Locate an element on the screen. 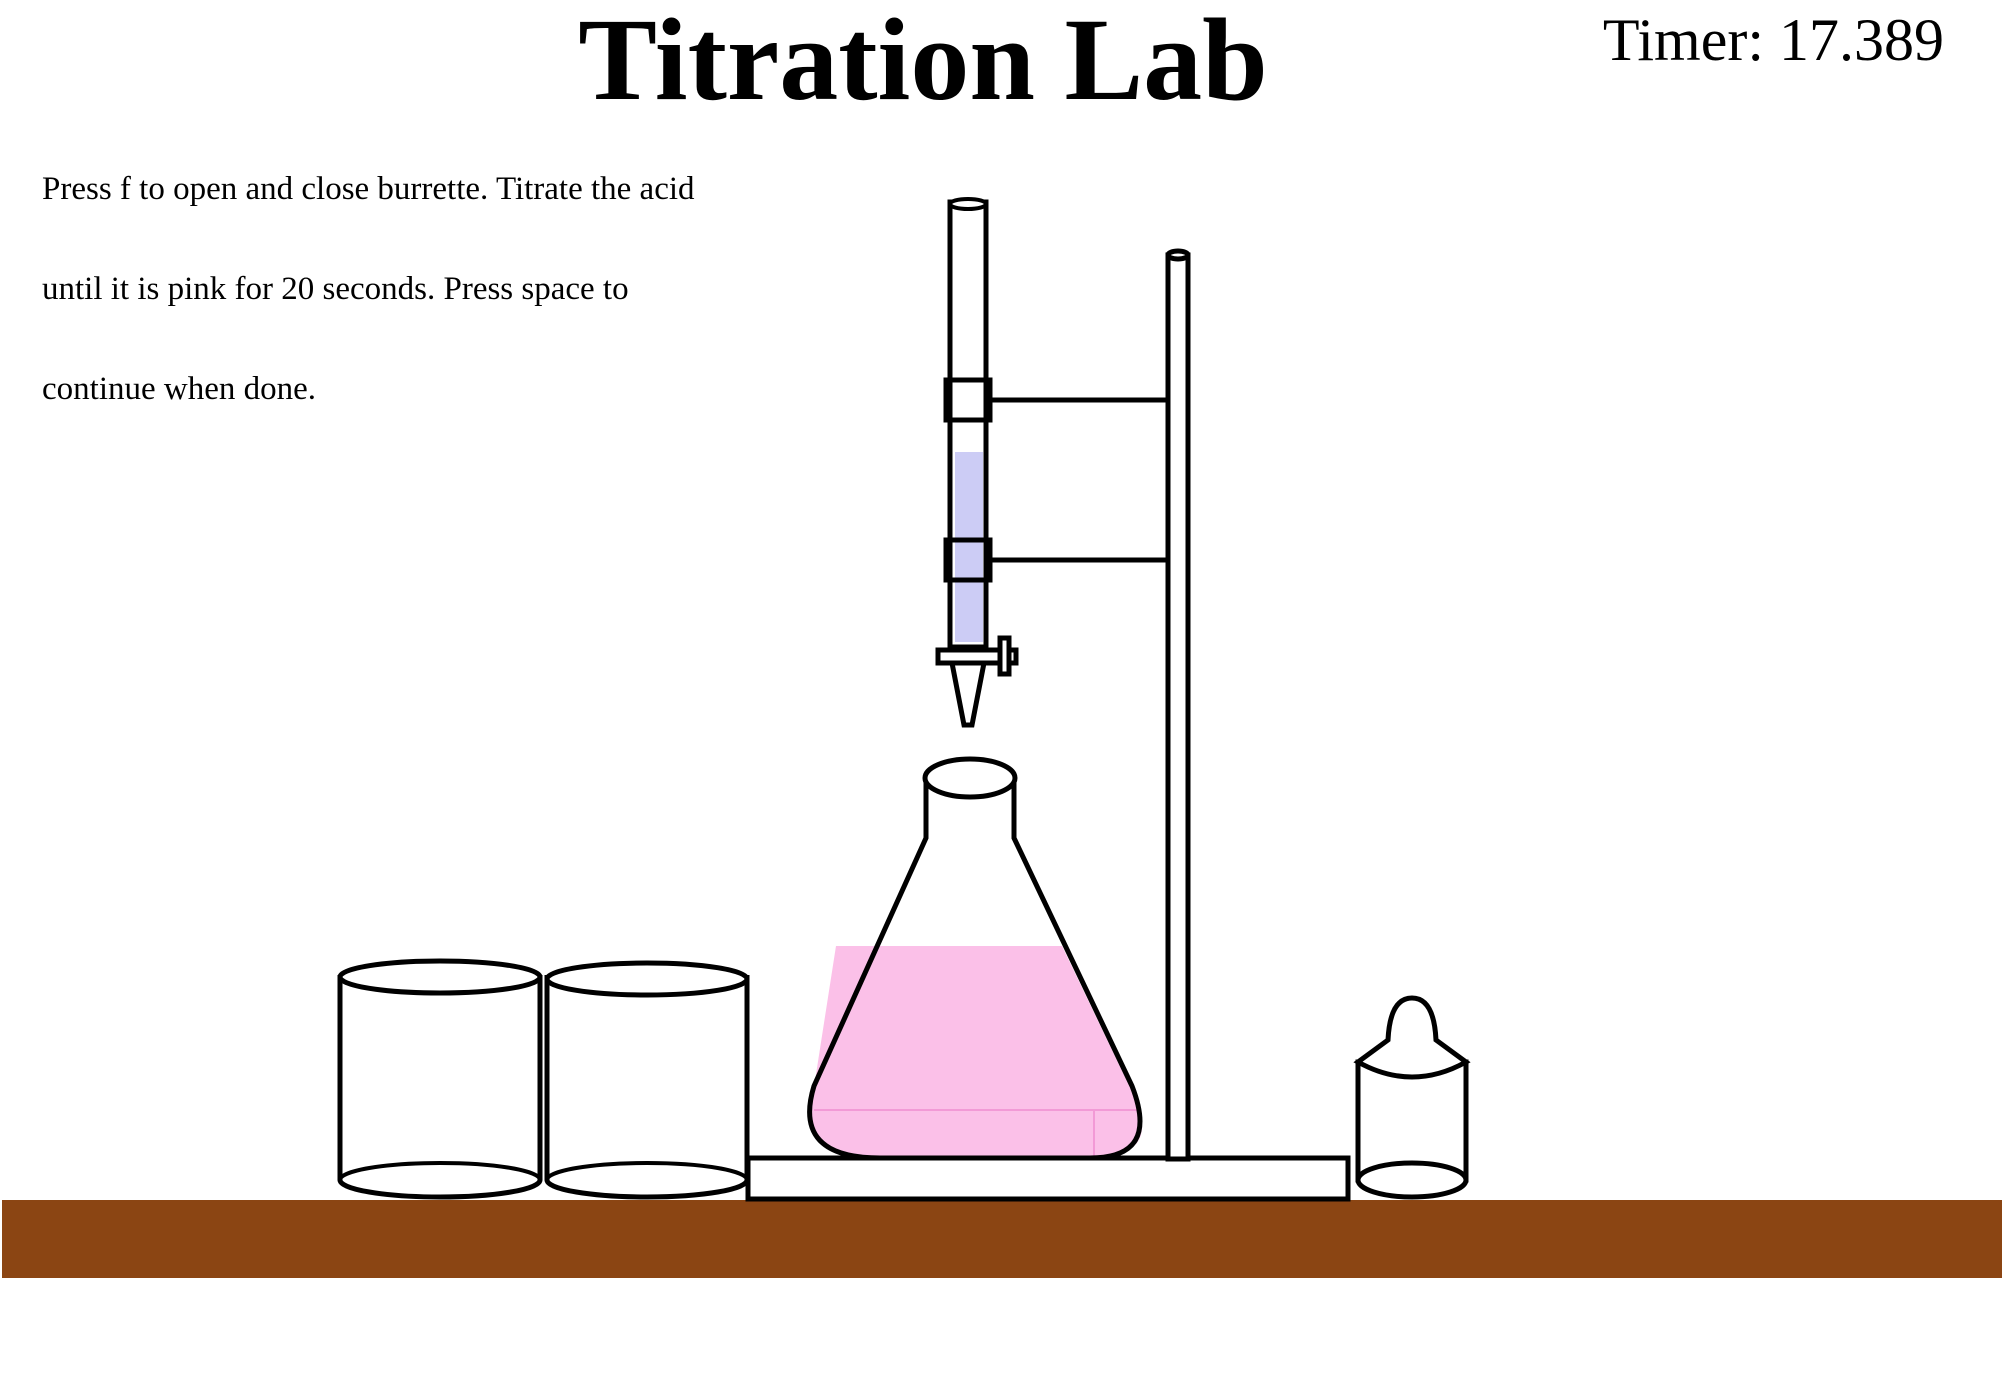 The height and width of the screenshot is (1396, 2004). stand-base is located at coordinates (1048, 1178).